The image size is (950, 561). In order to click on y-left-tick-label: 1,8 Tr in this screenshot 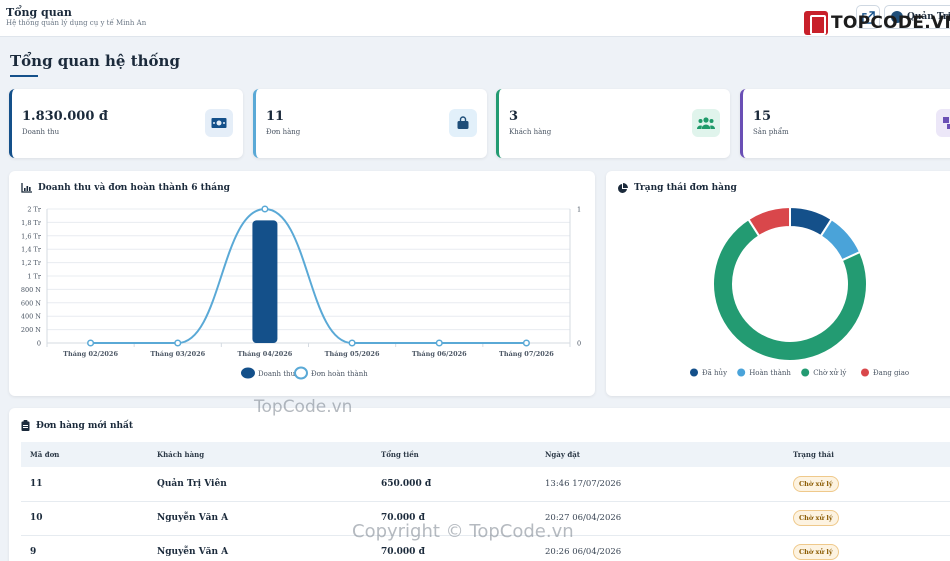, I will do `click(31, 223)`.